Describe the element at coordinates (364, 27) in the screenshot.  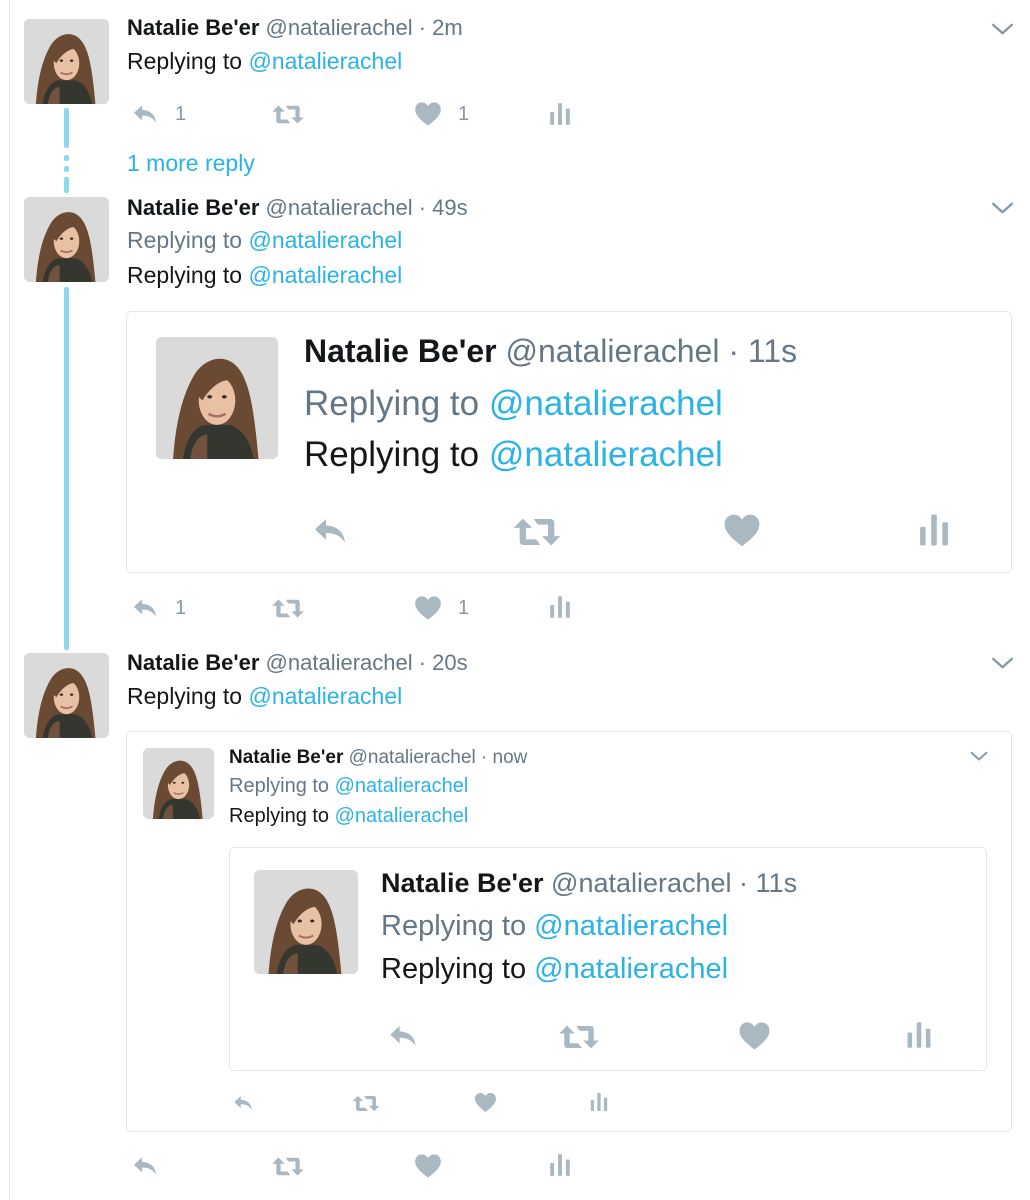
I see `handle-and-time: @natalierachel · 2m` at that location.